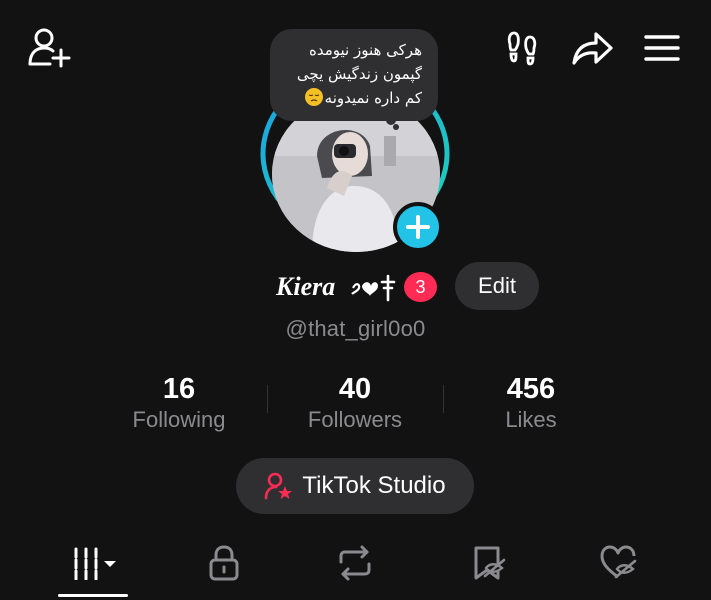 The image size is (711, 600). I want to click on display-name: Kiera, so click(306, 286).